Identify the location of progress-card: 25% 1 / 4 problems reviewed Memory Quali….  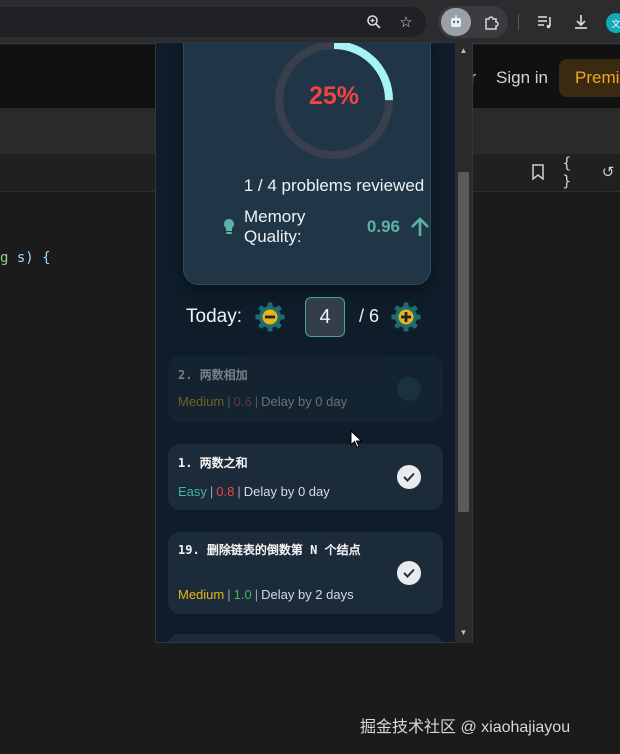
(307, 164).